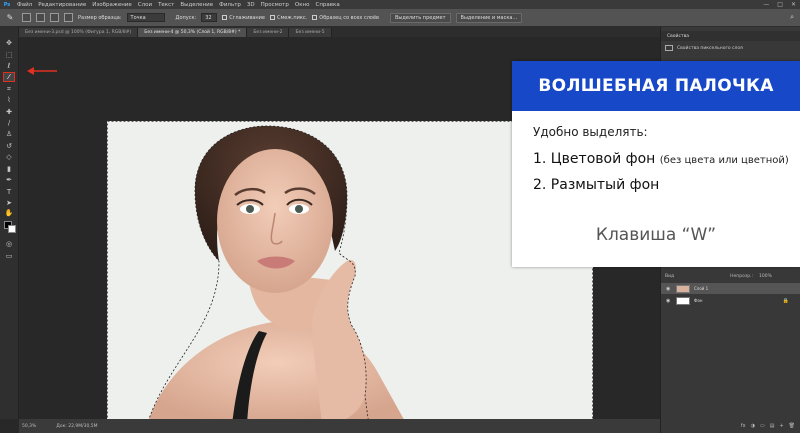 The height and width of the screenshot is (433, 800). Describe the element at coordinates (9, 157) in the screenshot. I see `eraser-tool-icon: ◇` at that location.